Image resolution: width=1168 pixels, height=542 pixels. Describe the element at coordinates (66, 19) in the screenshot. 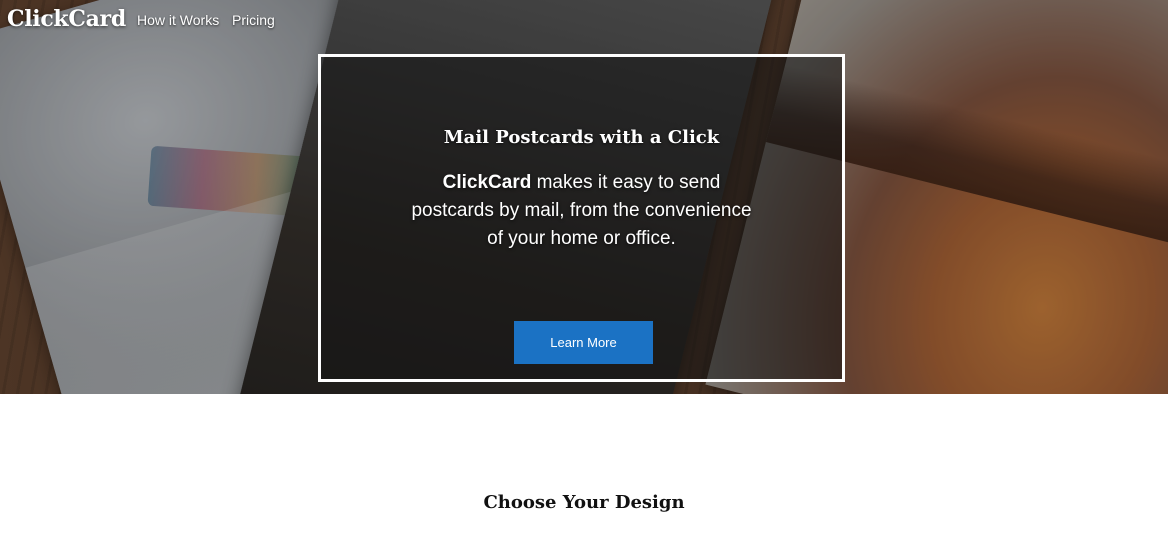

I see `brand-logo: ClickCard` at that location.